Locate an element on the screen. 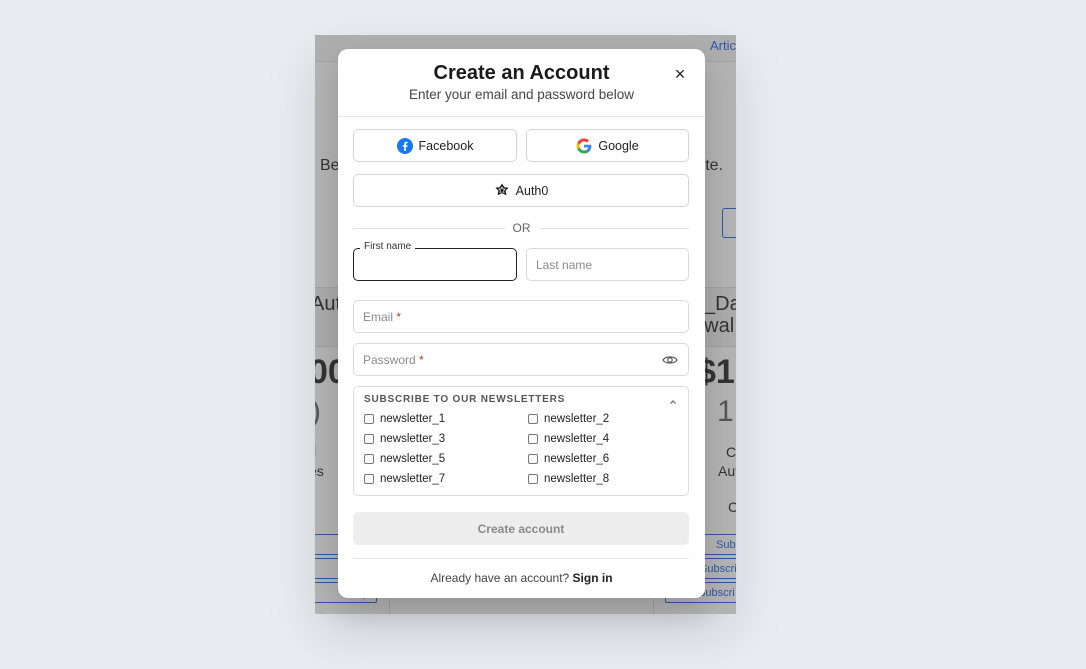 Image resolution: width=1086 pixels, height=669 pixels. auth0-login-button: Auth0 is located at coordinates (521, 190).